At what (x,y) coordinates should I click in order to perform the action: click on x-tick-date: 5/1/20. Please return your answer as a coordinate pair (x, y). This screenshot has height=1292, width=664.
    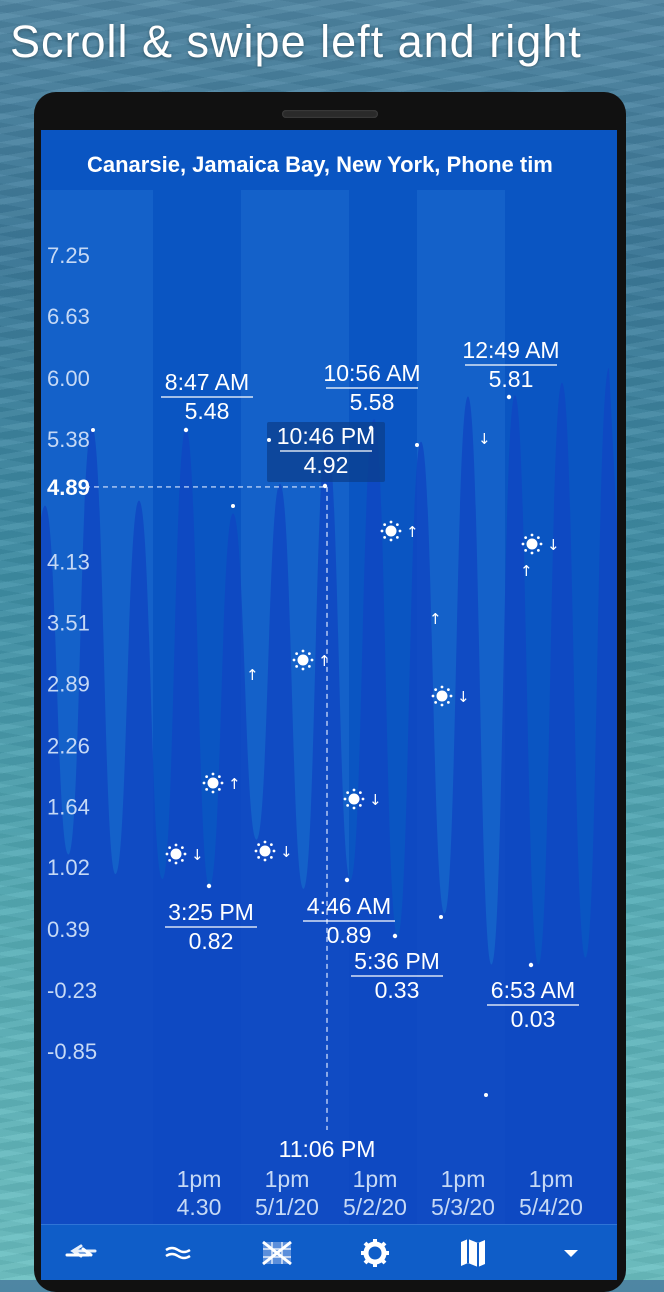
    Looking at the image, I should click on (287, 1207).